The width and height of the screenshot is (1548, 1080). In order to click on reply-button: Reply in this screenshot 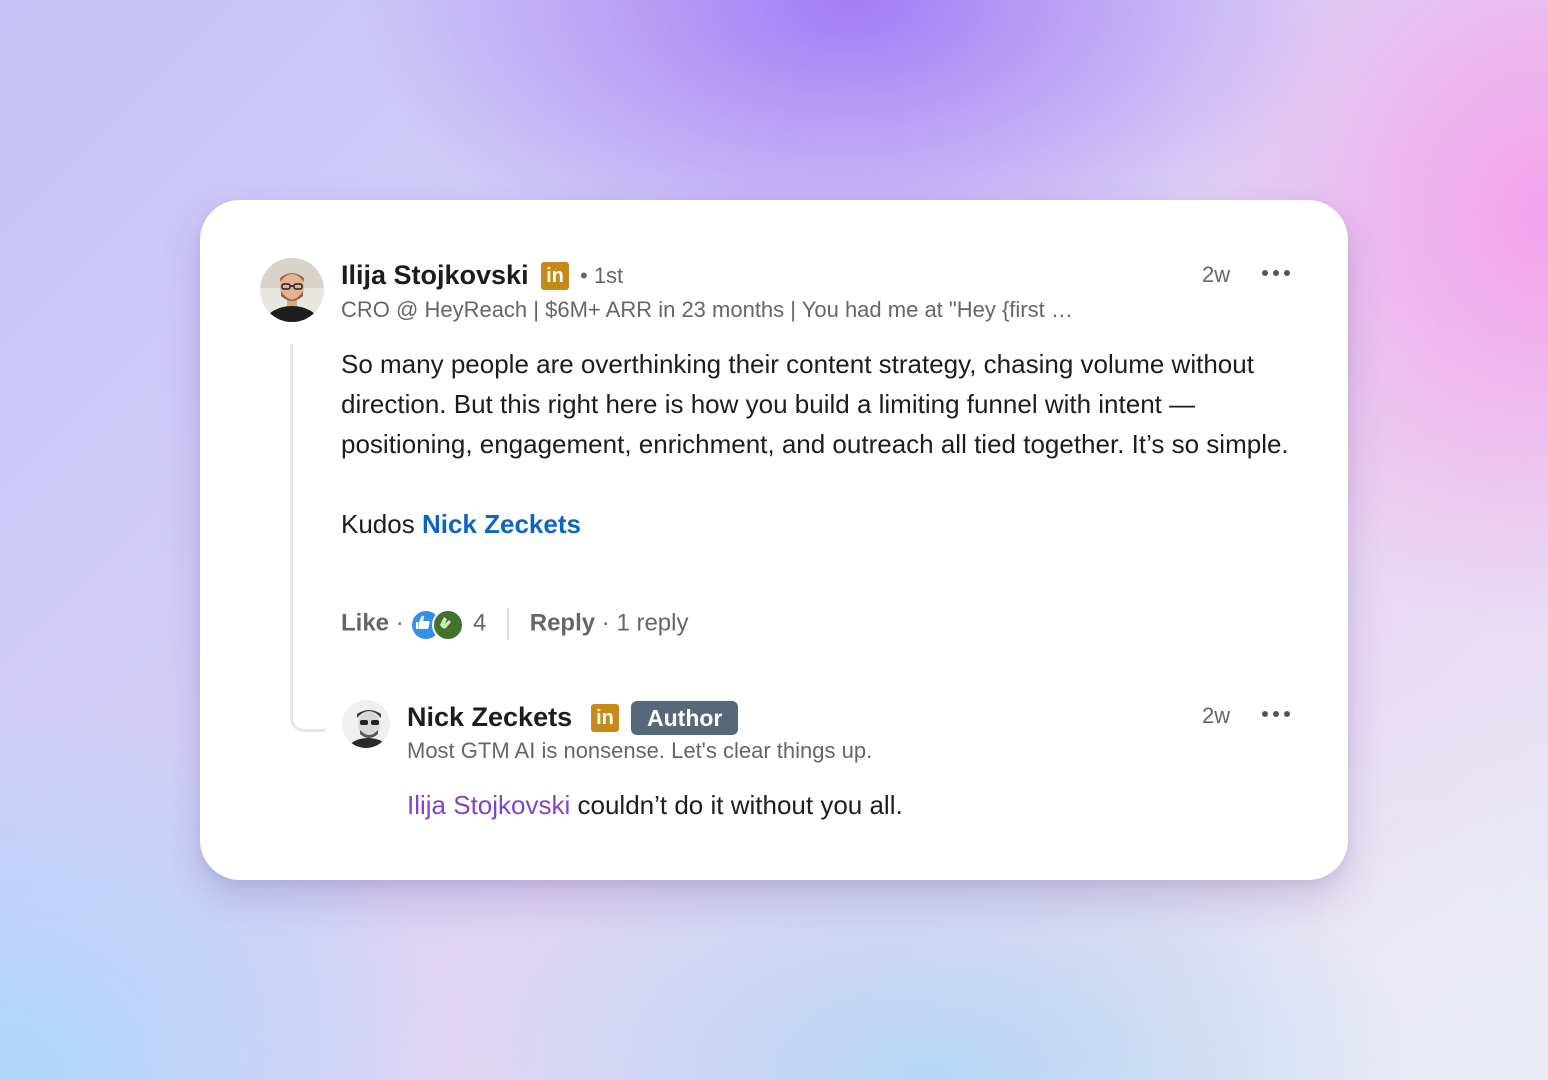, I will do `click(562, 622)`.